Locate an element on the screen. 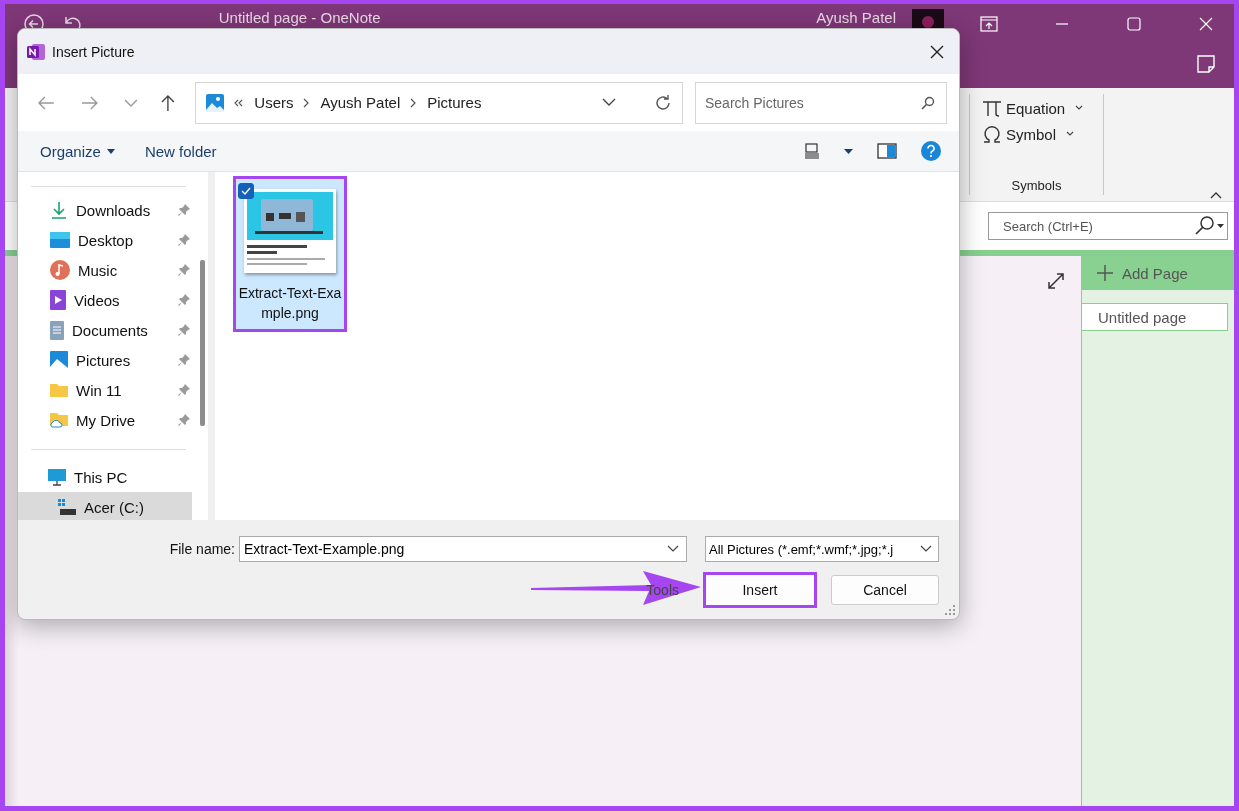  expand-icon is located at coordinates (1056, 281).